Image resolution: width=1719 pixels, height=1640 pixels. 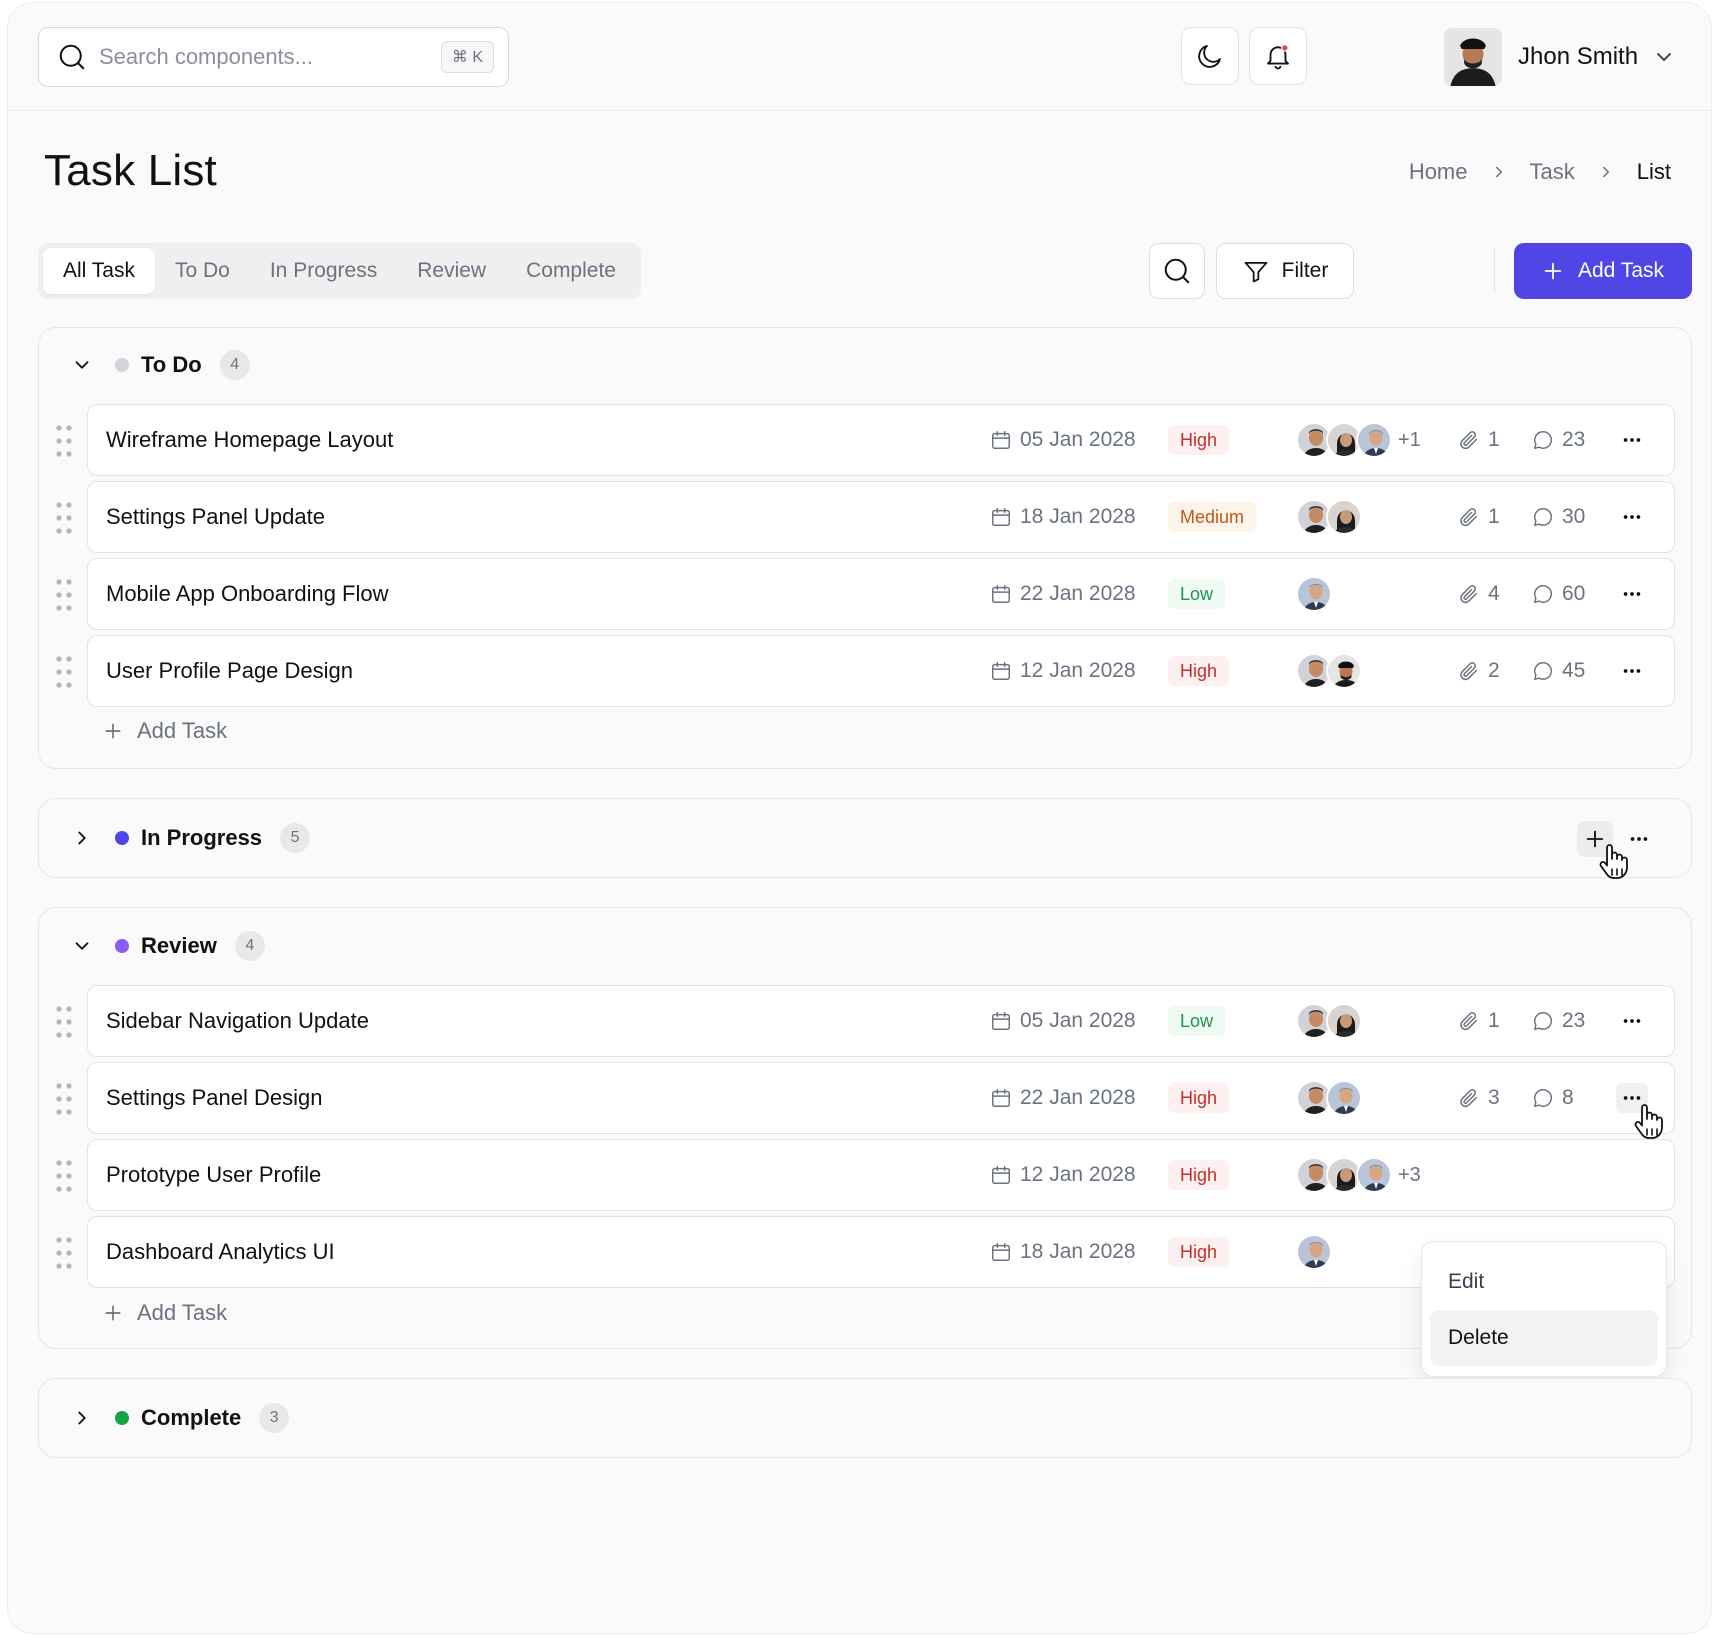 What do you see at coordinates (202, 271) in the screenshot?
I see `tab-to-do: To Do` at bounding box center [202, 271].